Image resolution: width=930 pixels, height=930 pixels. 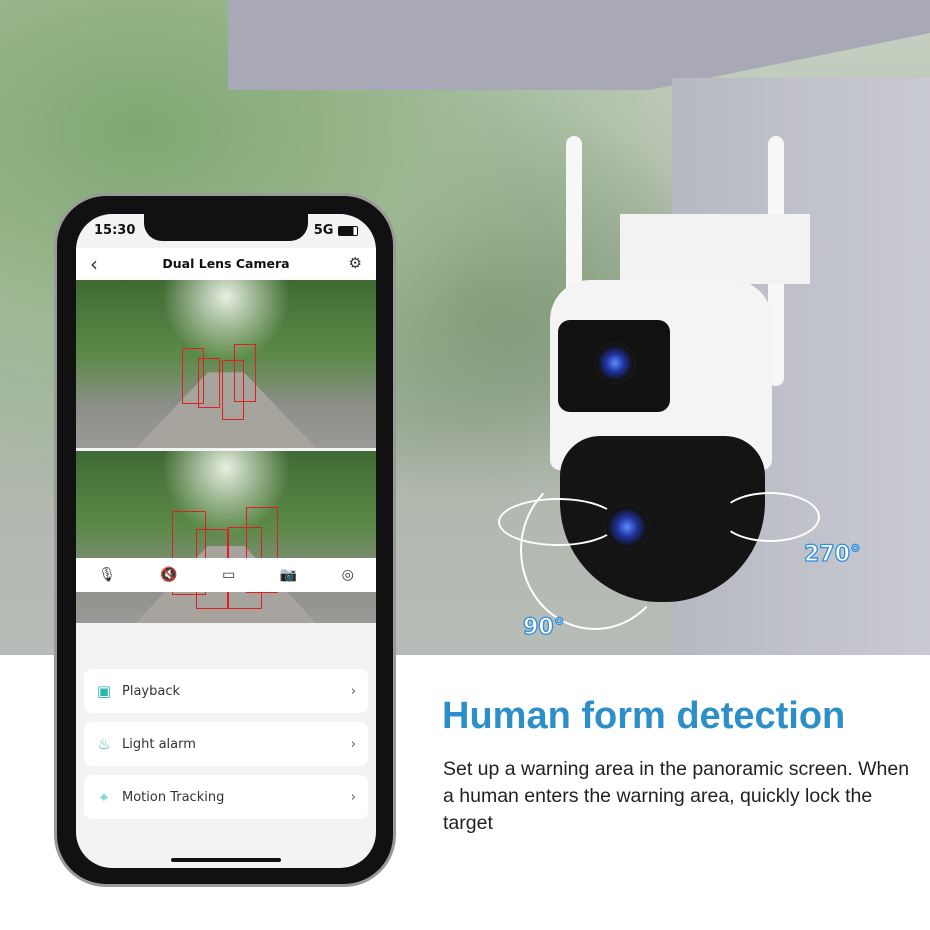 I want to click on tilt-angle-label: 90°, so click(x=543, y=627).